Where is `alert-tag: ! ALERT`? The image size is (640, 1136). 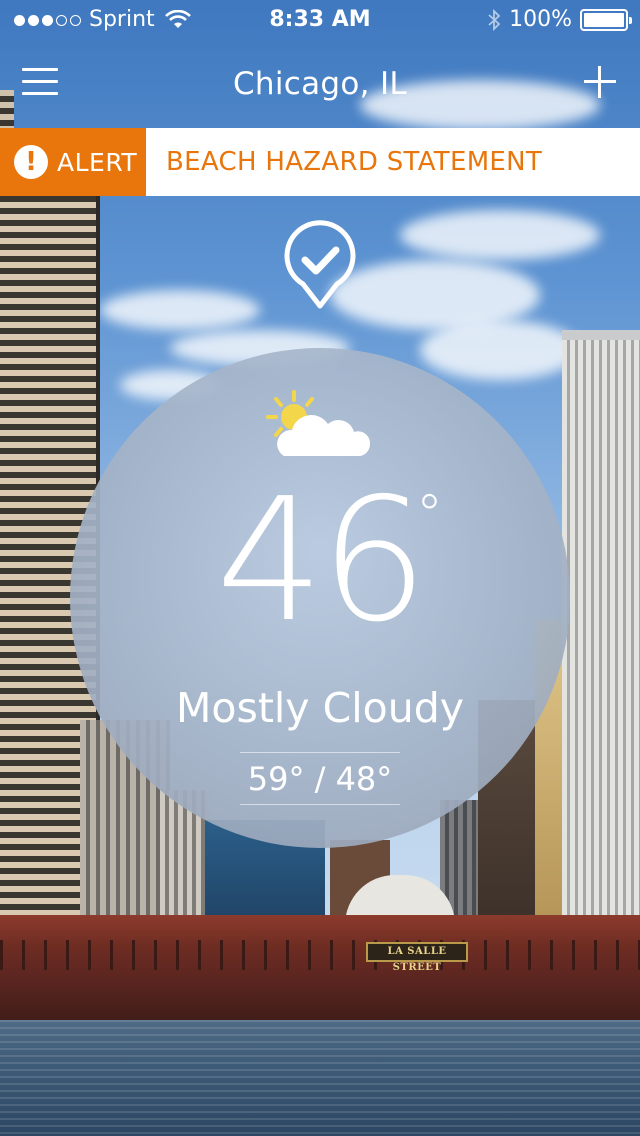 alert-tag: ! ALERT is located at coordinates (73, 162).